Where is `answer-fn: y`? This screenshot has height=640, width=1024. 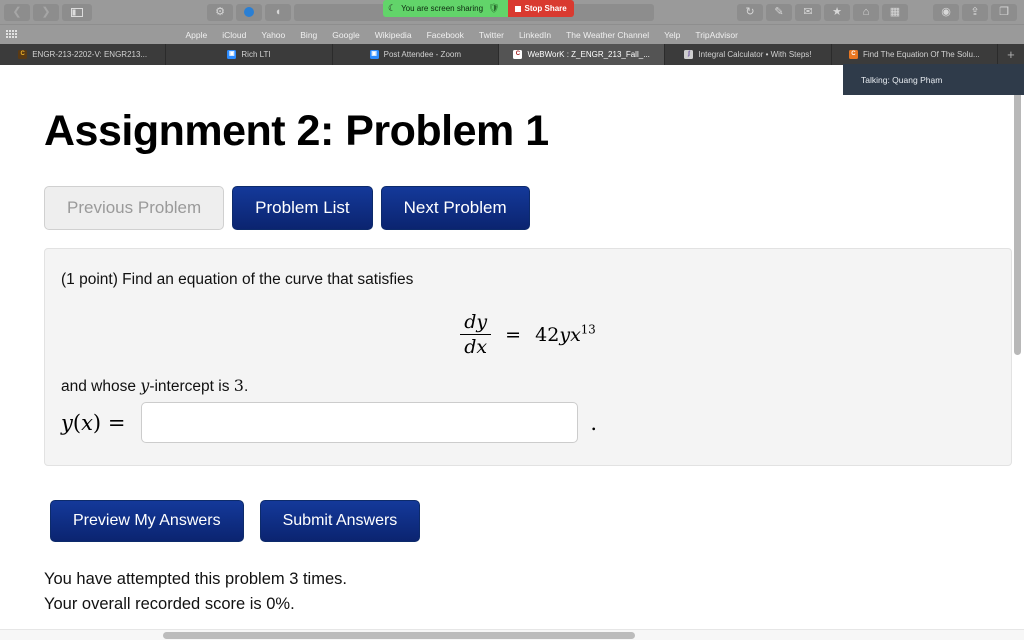 answer-fn: y is located at coordinates (67, 422).